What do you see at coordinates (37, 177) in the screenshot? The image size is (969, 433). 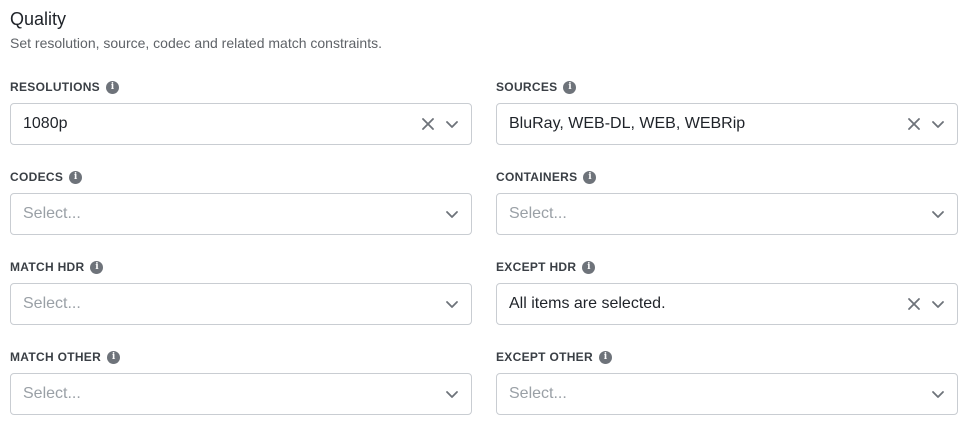 I see `codecs-label: CODECS` at bounding box center [37, 177].